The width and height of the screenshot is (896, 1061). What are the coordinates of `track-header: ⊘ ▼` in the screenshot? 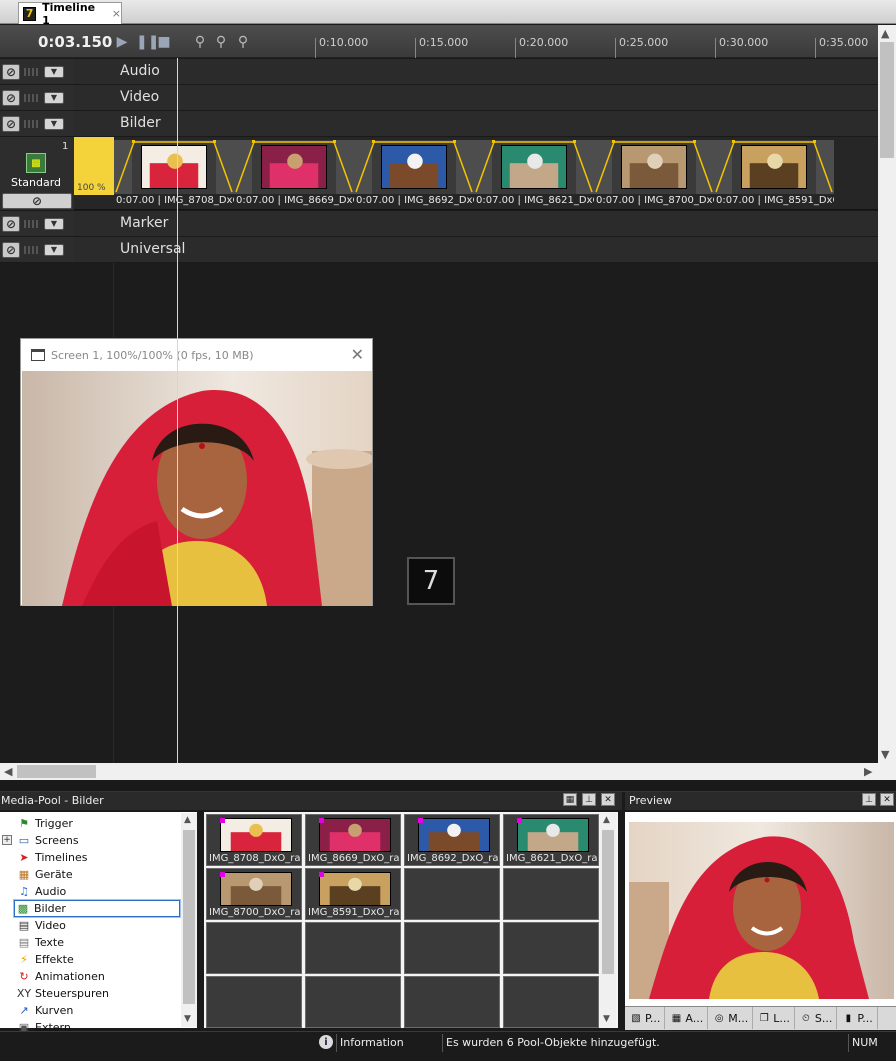 It's located at (37, 97).